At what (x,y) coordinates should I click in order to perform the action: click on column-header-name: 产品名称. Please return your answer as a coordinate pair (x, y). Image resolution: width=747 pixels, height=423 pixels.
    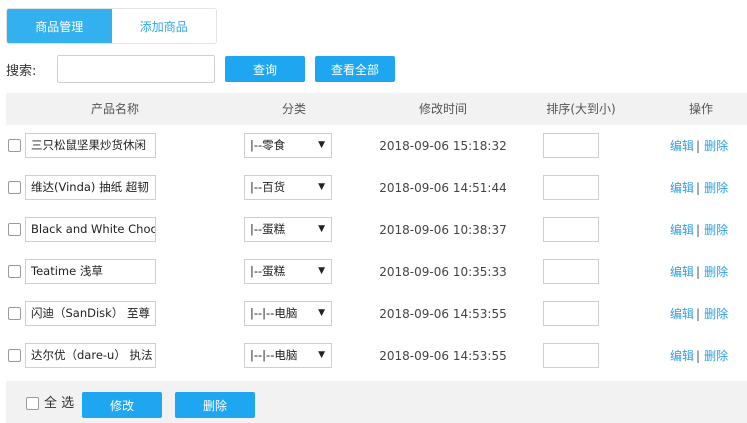
    Looking at the image, I should click on (114, 109).